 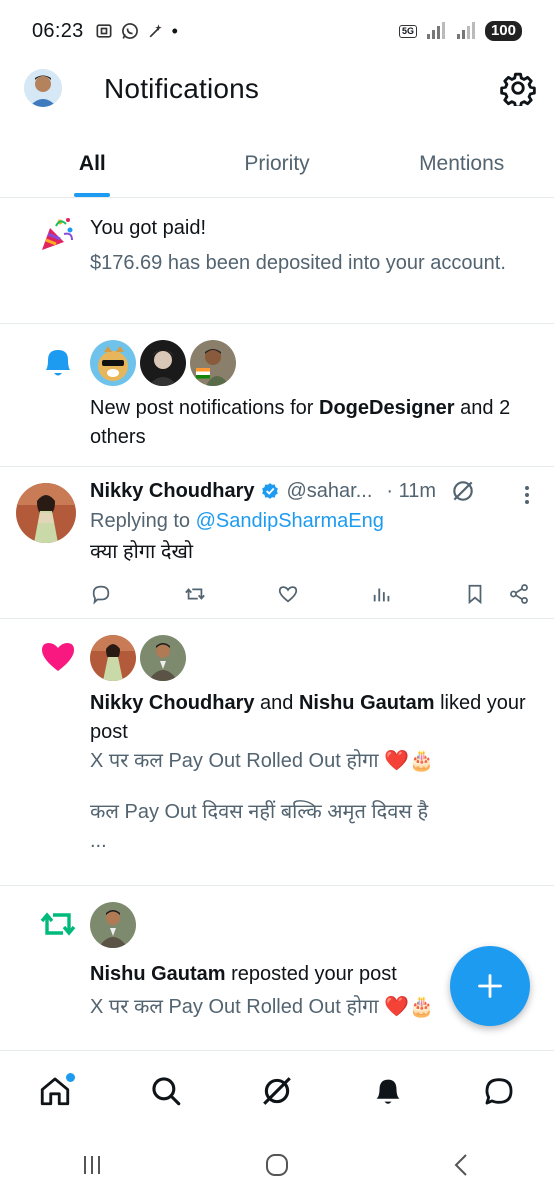 I want to click on back-icon, so click(x=462, y=1165).